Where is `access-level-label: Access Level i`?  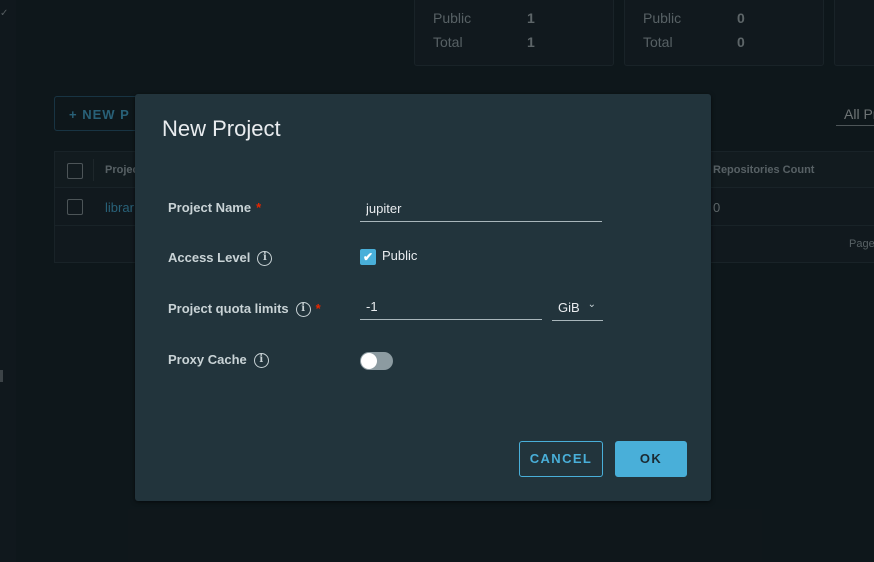
access-level-label: Access Level i is located at coordinates (220, 258).